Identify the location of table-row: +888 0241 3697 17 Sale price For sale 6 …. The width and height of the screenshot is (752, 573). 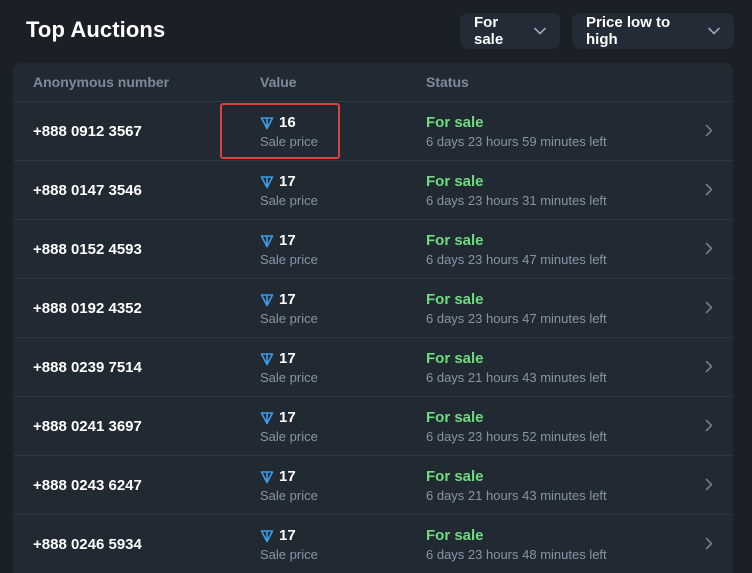
(373, 425).